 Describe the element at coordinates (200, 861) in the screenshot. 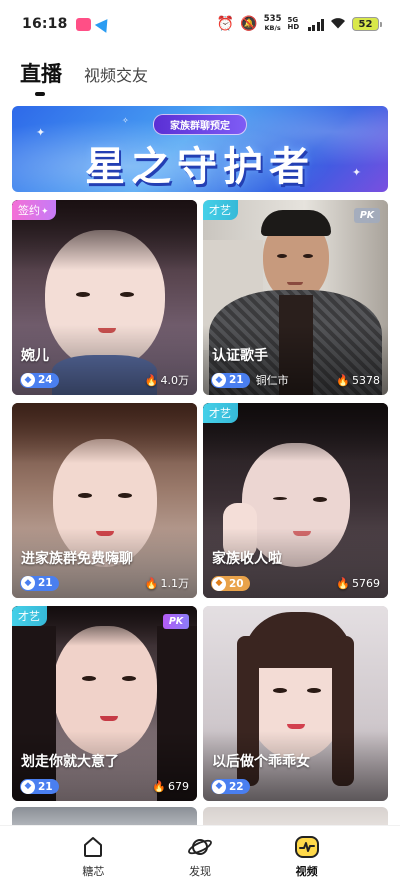

I see `nav-discover: 发现` at that location.